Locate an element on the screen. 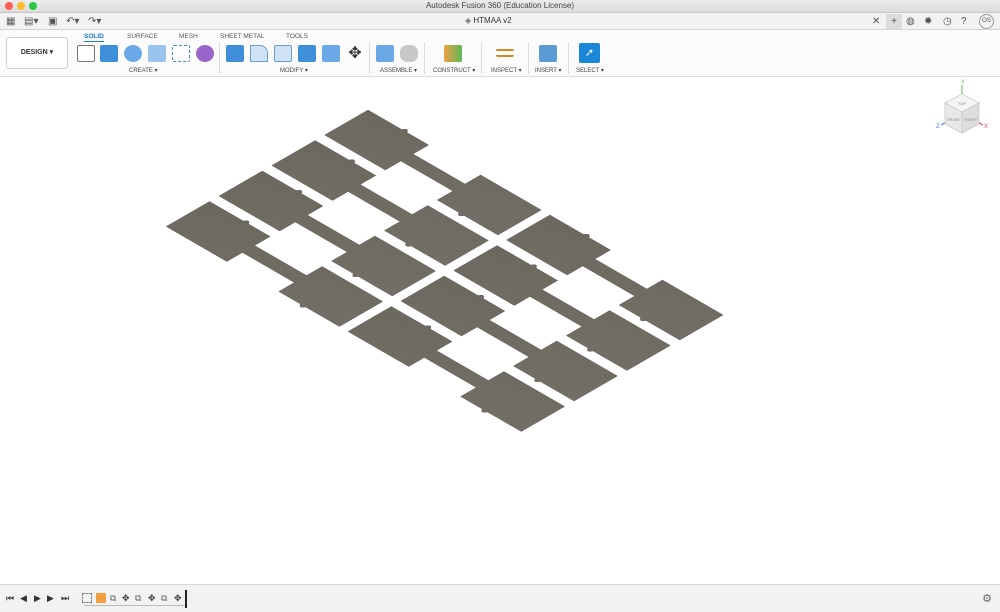  create-menu: CREATE ▾ is located at coordinates (143, 70).